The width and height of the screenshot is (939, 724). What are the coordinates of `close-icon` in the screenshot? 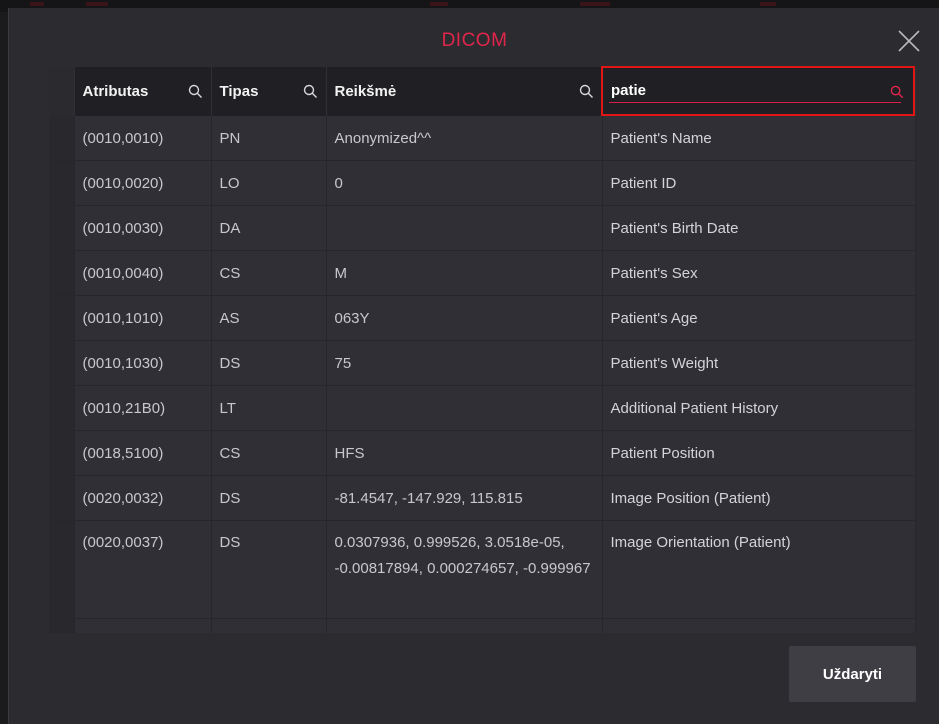 It's located at (909, 41).